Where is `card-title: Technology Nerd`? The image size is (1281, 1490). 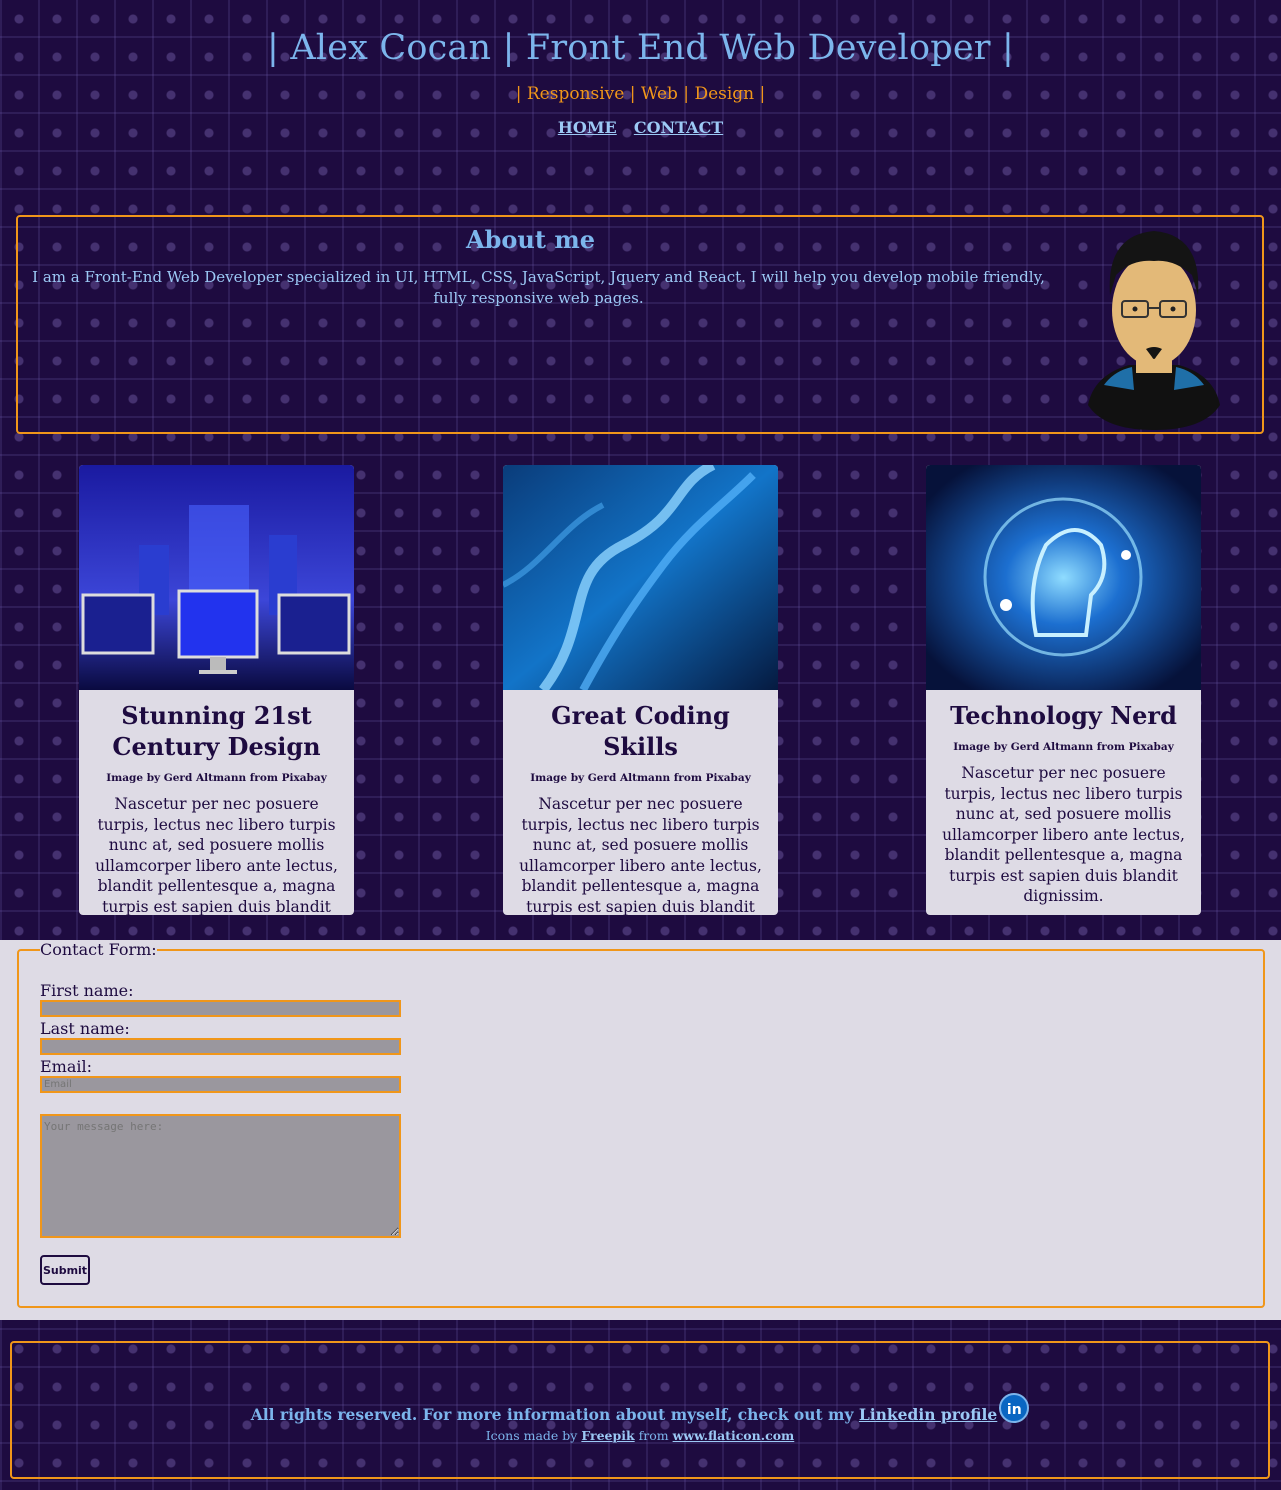 card-title: Technology Nerd is located at coordinates (1063, 715).